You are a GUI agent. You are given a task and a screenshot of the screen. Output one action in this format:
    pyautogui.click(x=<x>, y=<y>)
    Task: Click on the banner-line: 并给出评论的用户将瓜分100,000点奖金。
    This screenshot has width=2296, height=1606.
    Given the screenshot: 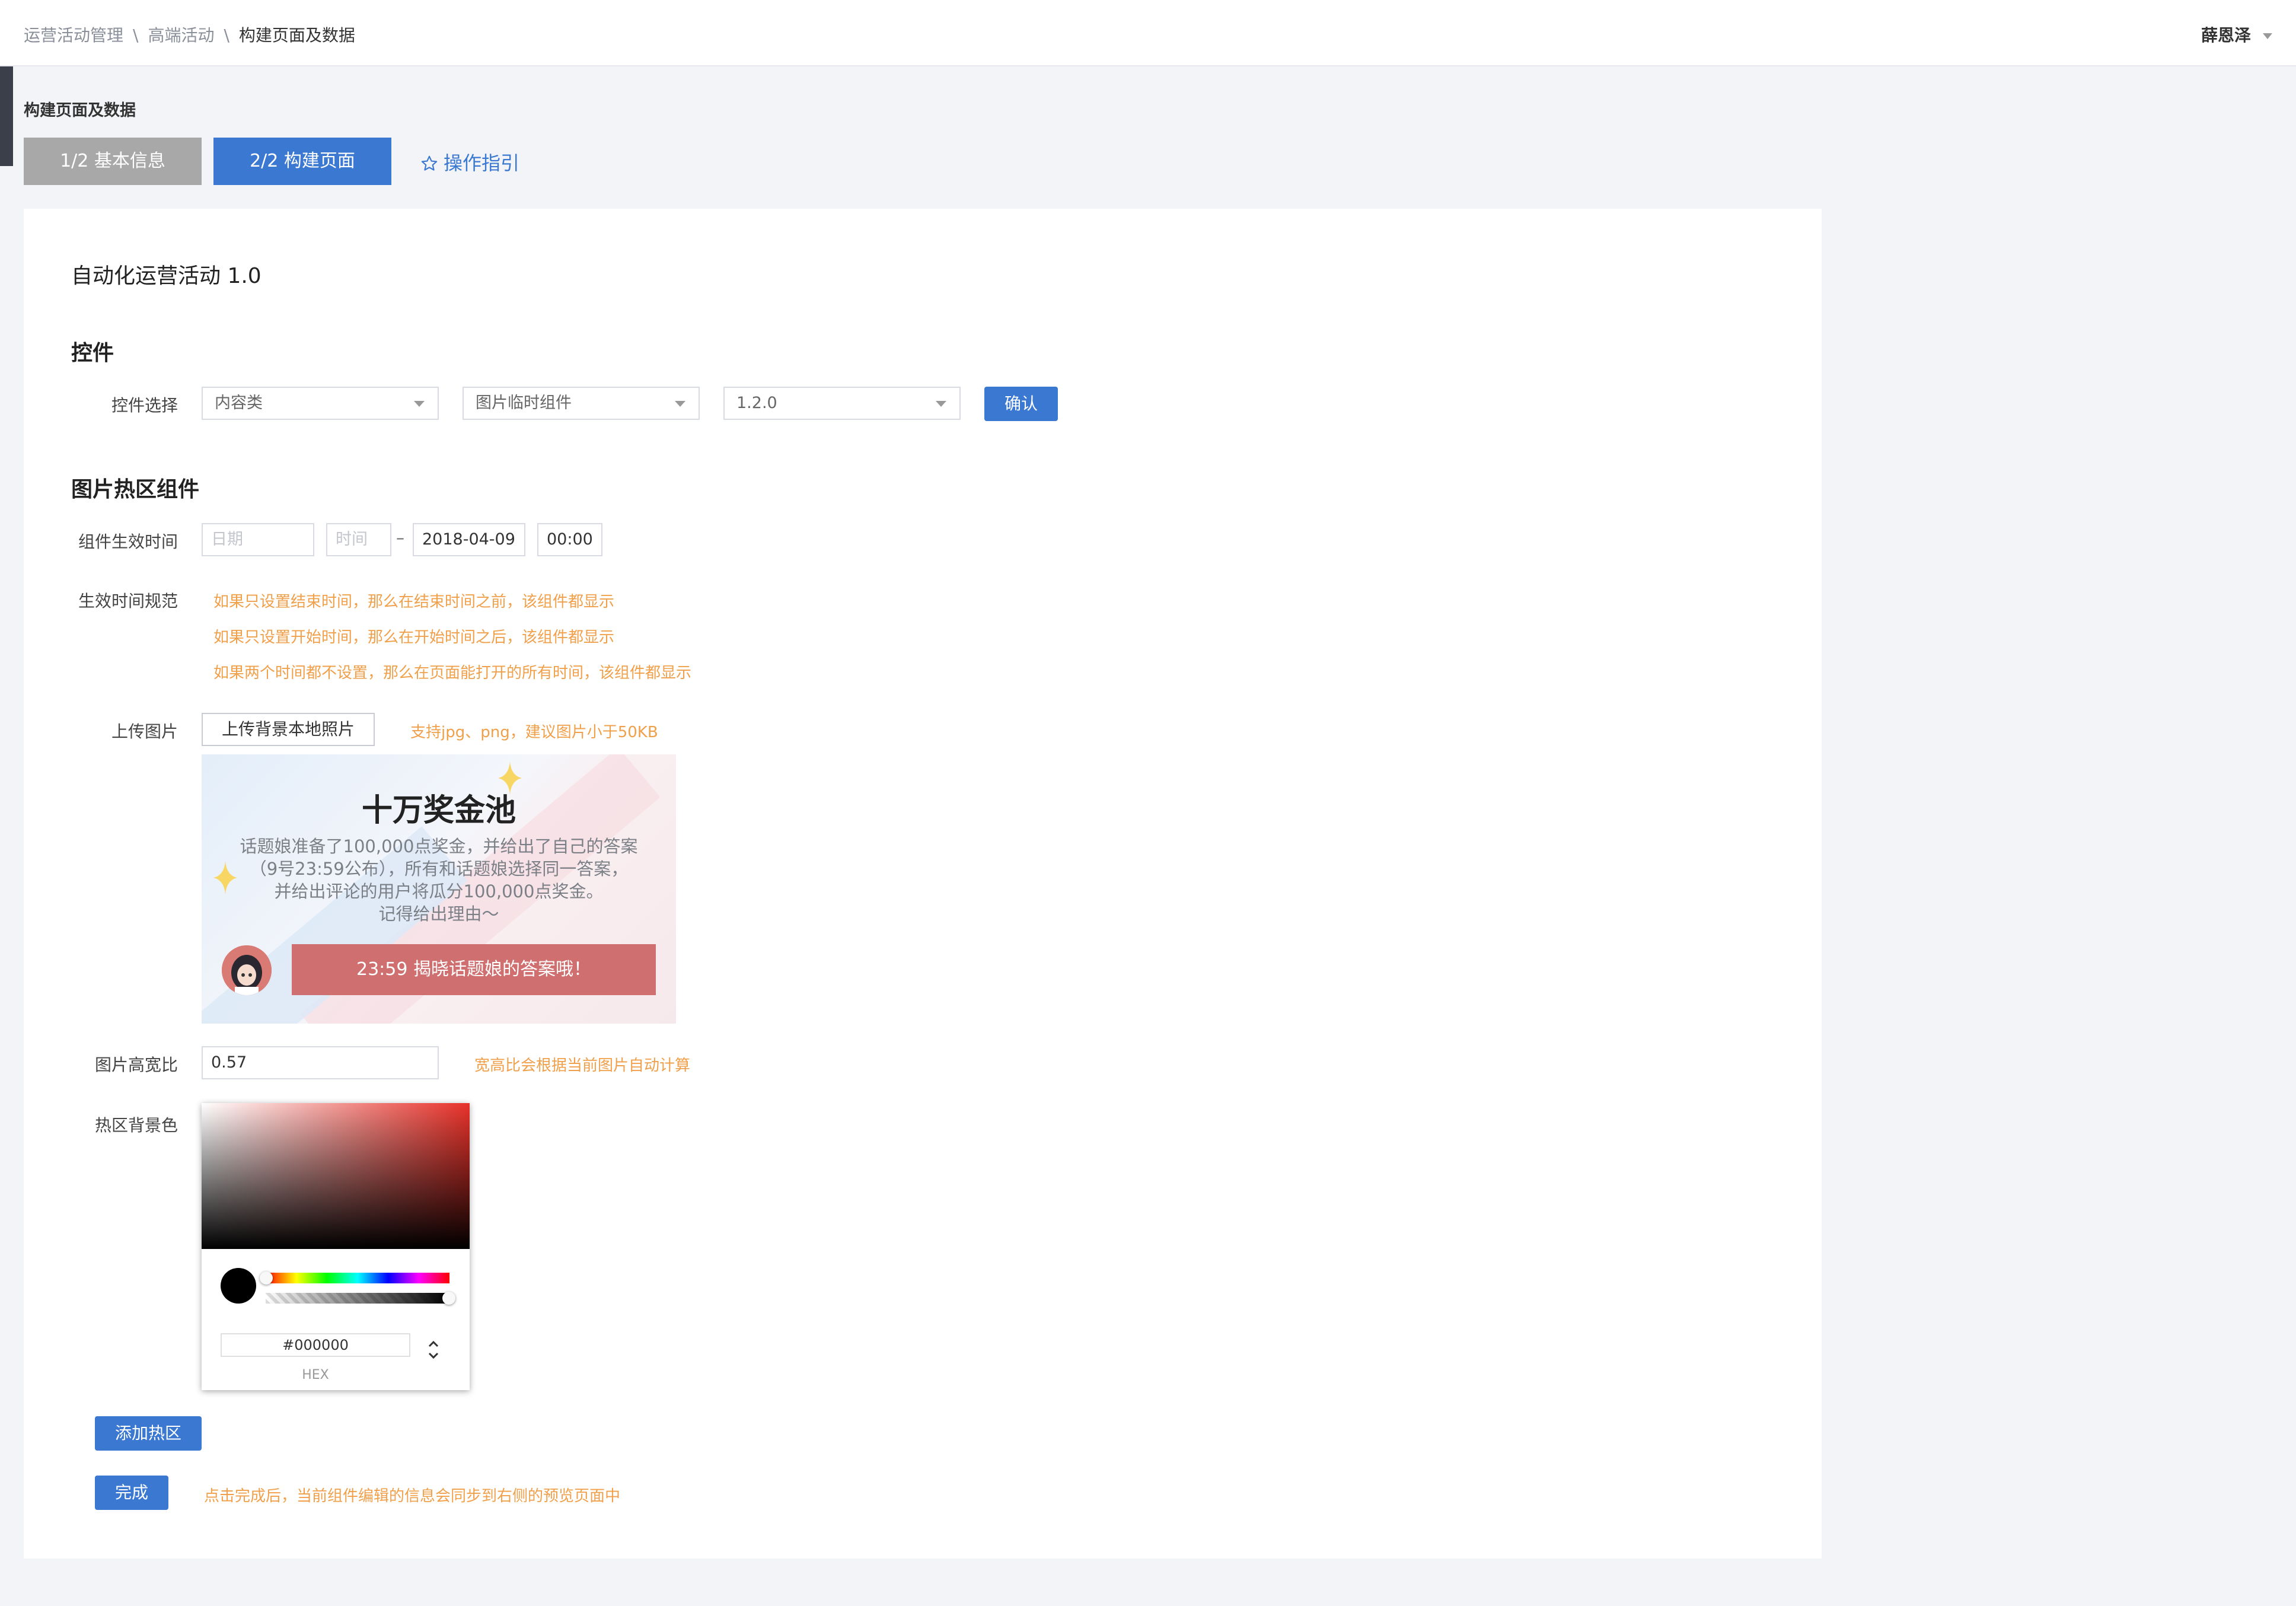 What is the action you would take?
    pyautogui.click(x=439, y=891)
    